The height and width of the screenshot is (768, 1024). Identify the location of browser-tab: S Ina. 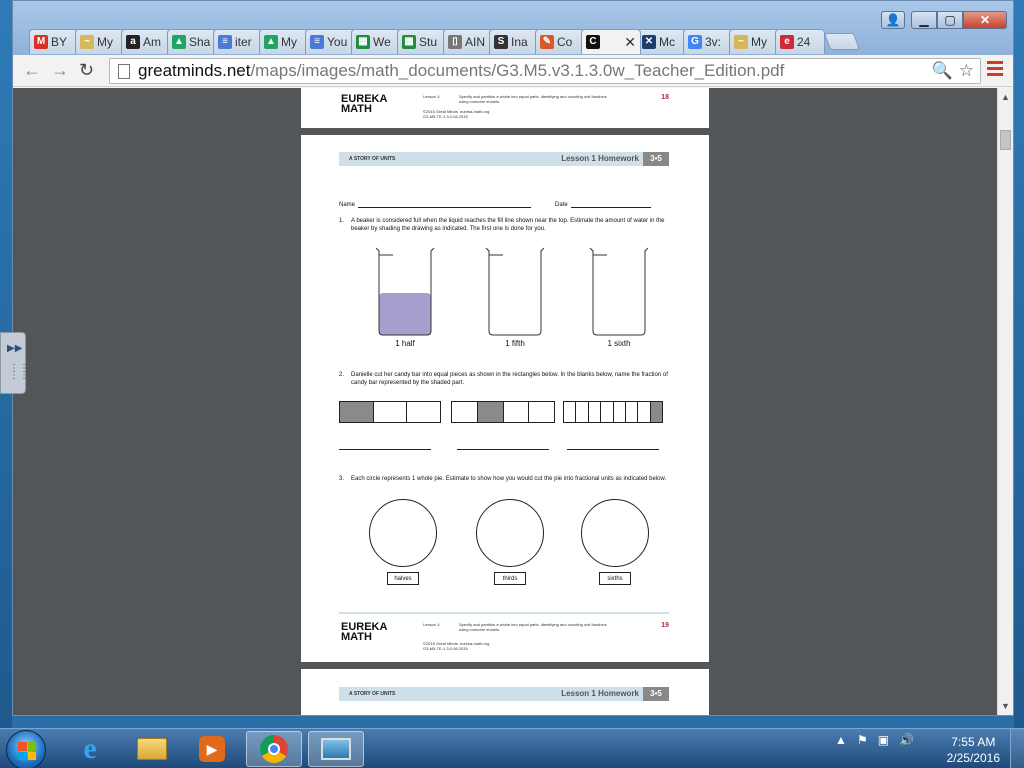
(514, 41).